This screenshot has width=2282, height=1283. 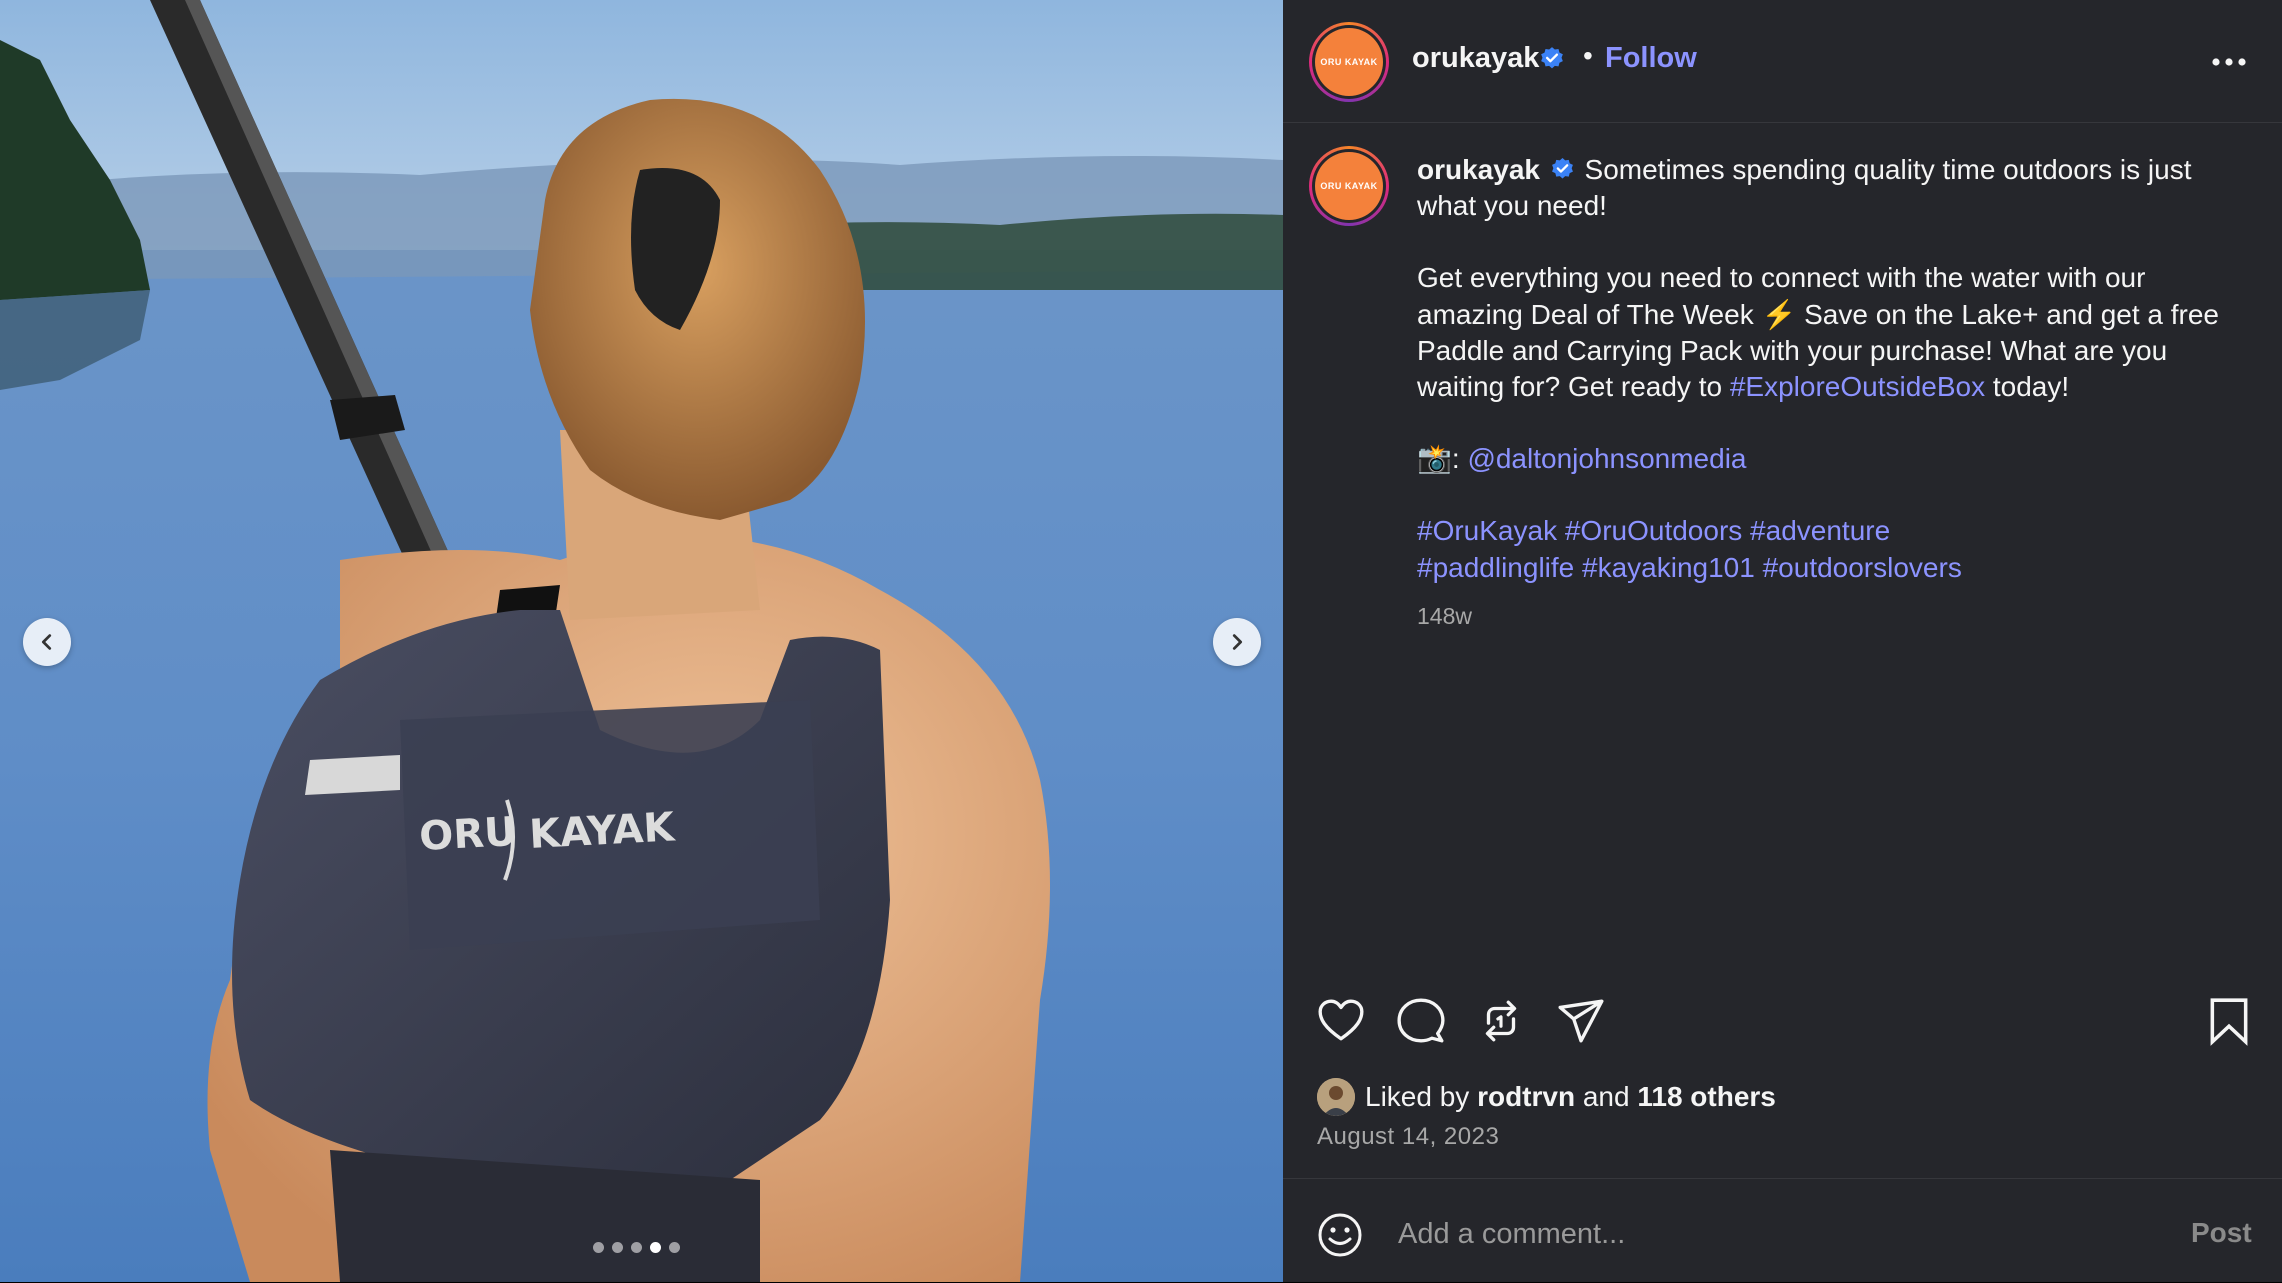 I want to click on carousel-next-button, so click(x=1237, y=642).